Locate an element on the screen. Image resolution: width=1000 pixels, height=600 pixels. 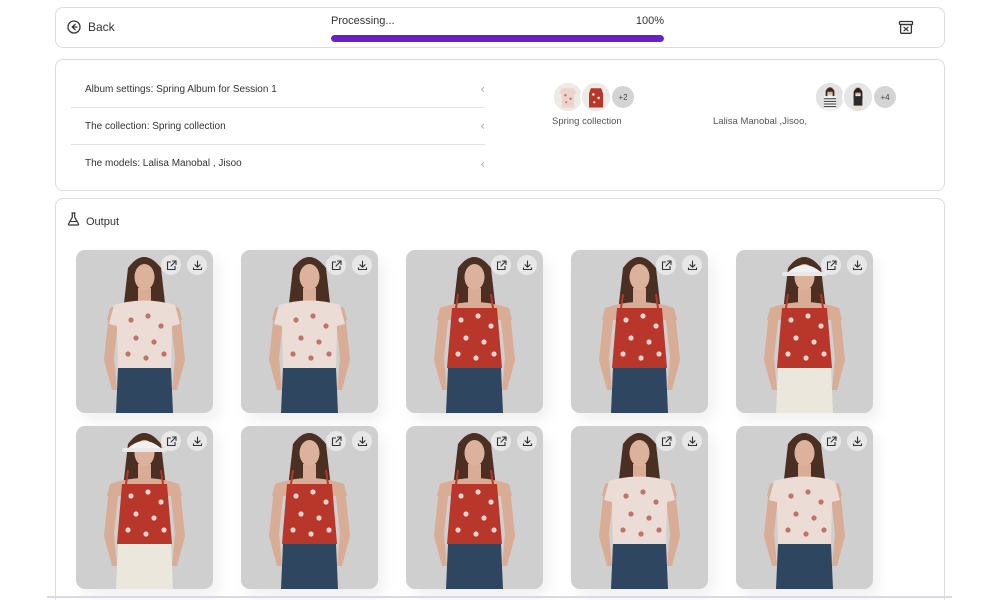
progress-fill is located at coordinates (497, 38).